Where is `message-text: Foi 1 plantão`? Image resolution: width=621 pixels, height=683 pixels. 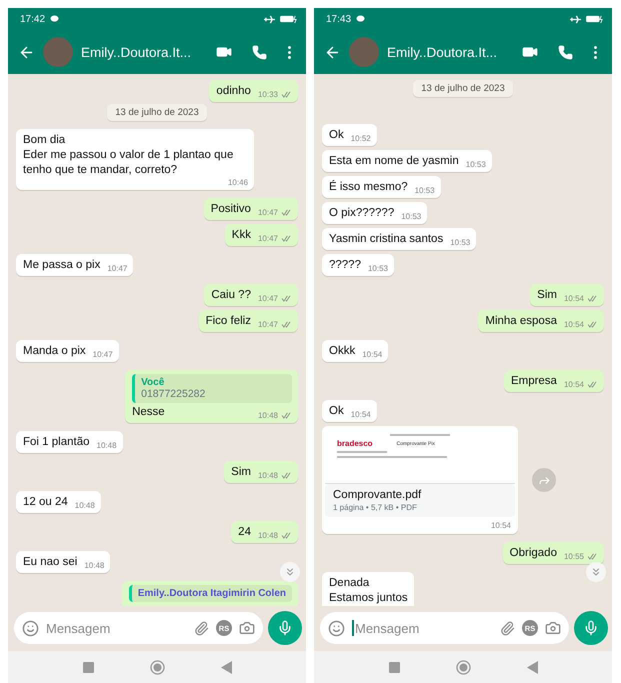
message-text: Foi 1 plantão is located at coordinates (56, 442).